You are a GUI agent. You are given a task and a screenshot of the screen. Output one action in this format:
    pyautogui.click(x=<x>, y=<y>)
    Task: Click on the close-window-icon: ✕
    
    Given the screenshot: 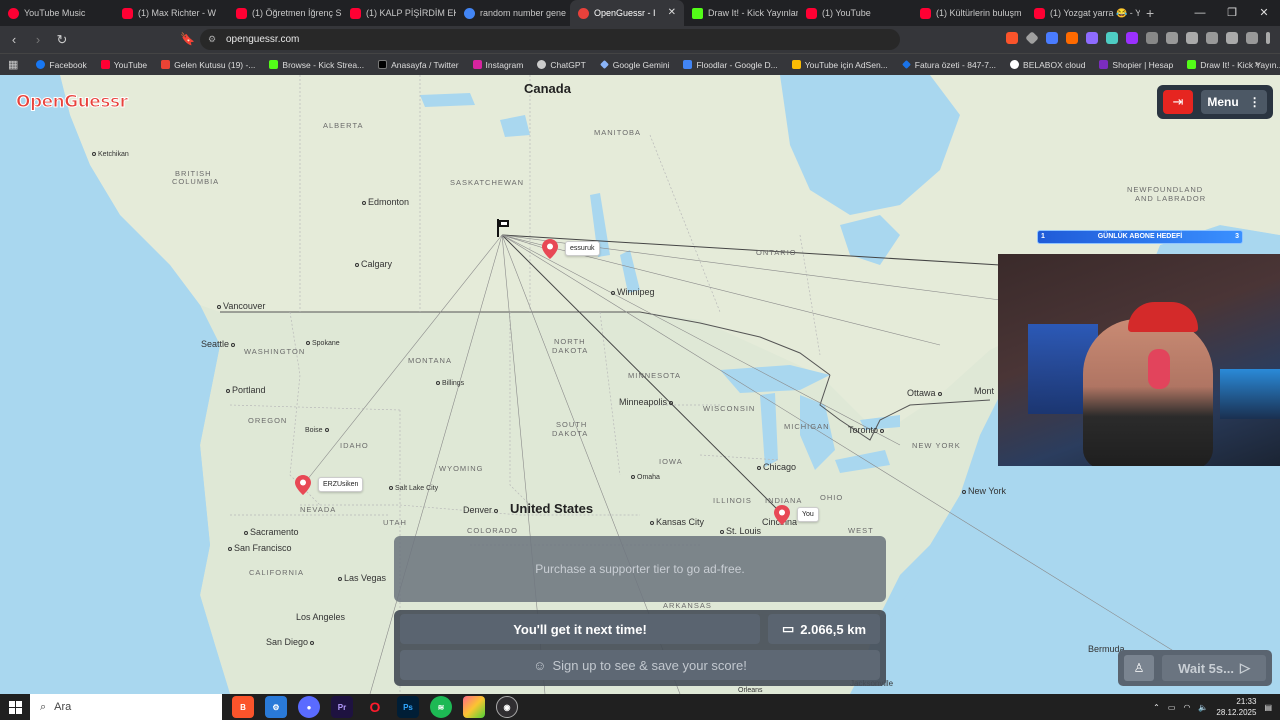 What is the action you would take?
    pyautogui.click(x=1264, y=13)
    